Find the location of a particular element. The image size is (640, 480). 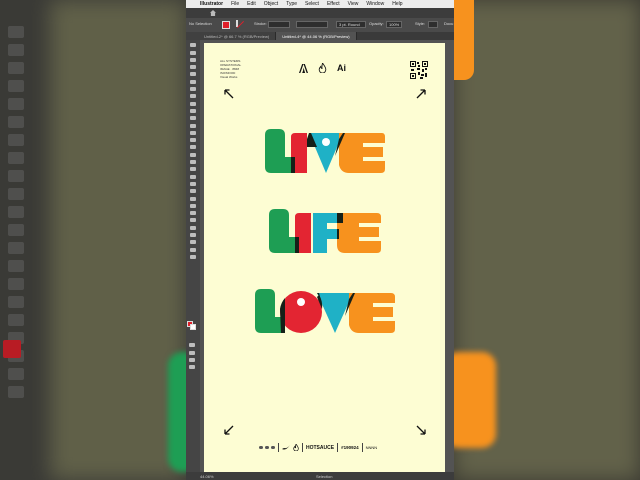

word-live is located at coordinates (324, 152).